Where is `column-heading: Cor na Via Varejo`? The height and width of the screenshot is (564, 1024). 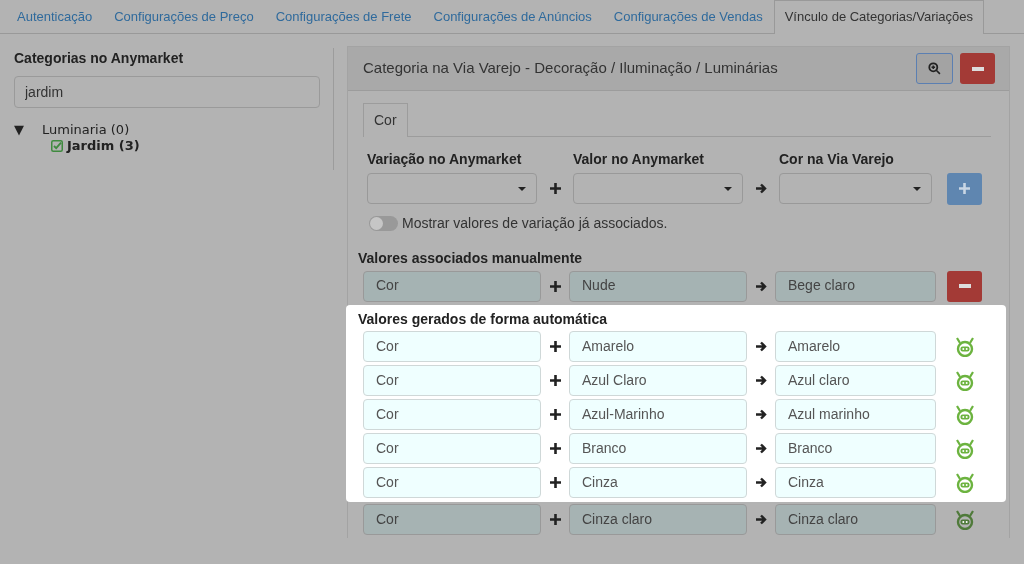 column-heading: Cor na Via Varejo is located at coordinates (836, 160).